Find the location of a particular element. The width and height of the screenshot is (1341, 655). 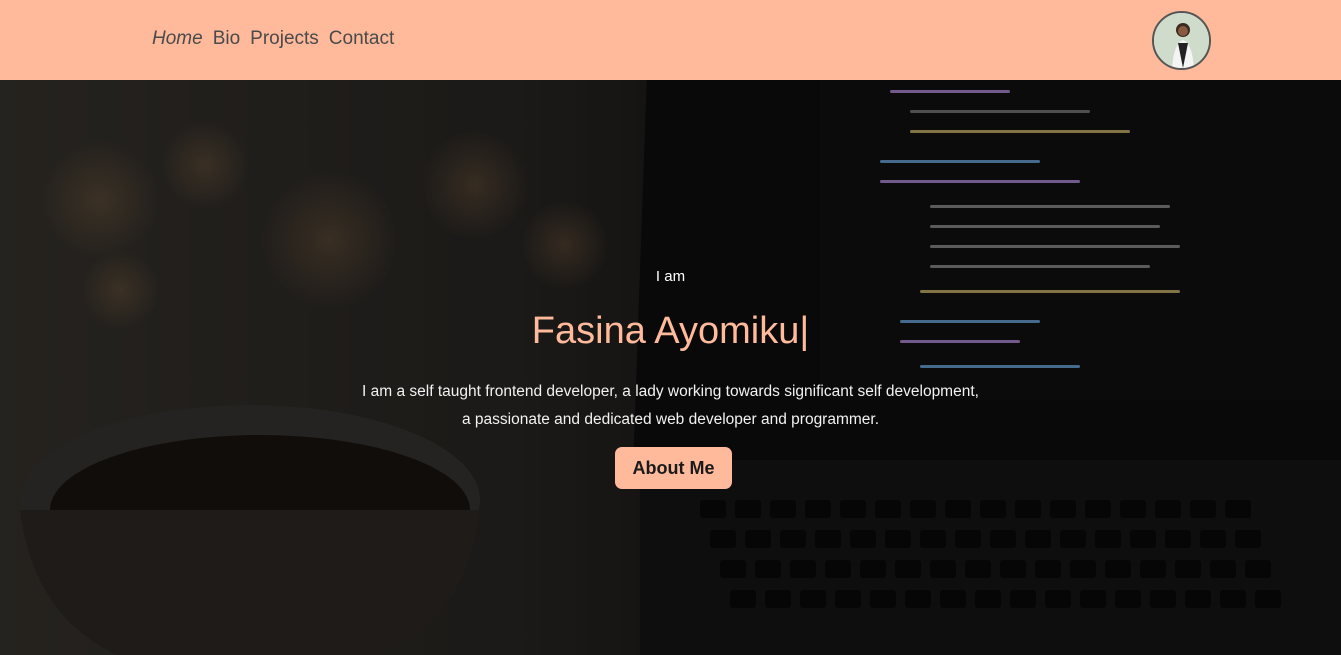

hero-intro: I am is located at coordinates (670, 276).